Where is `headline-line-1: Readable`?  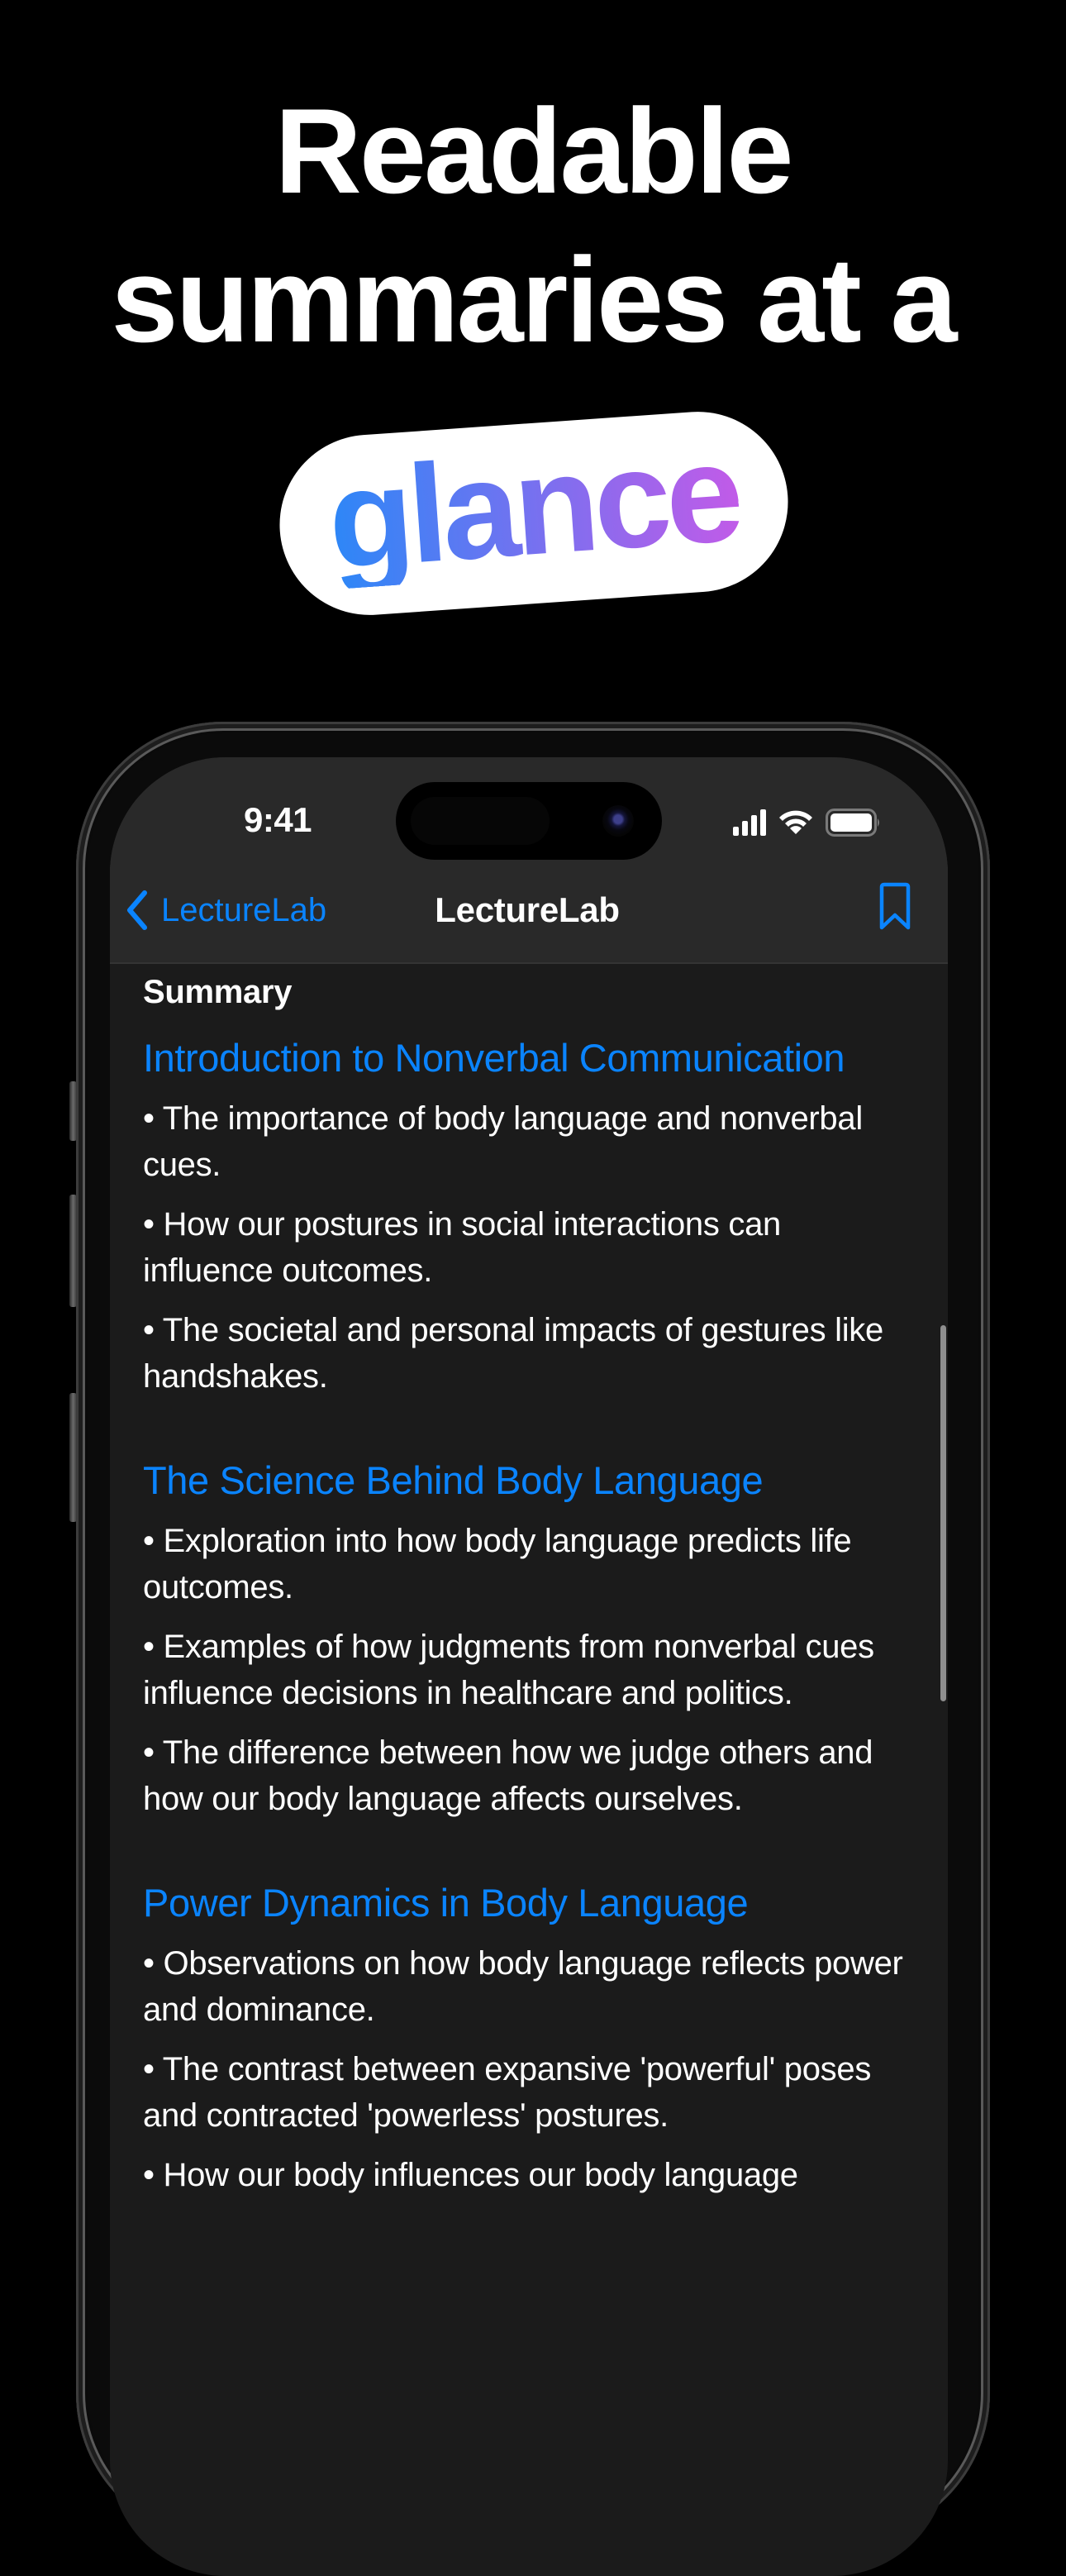 headline-line-1: Readable is located at coordinates (533, 150).